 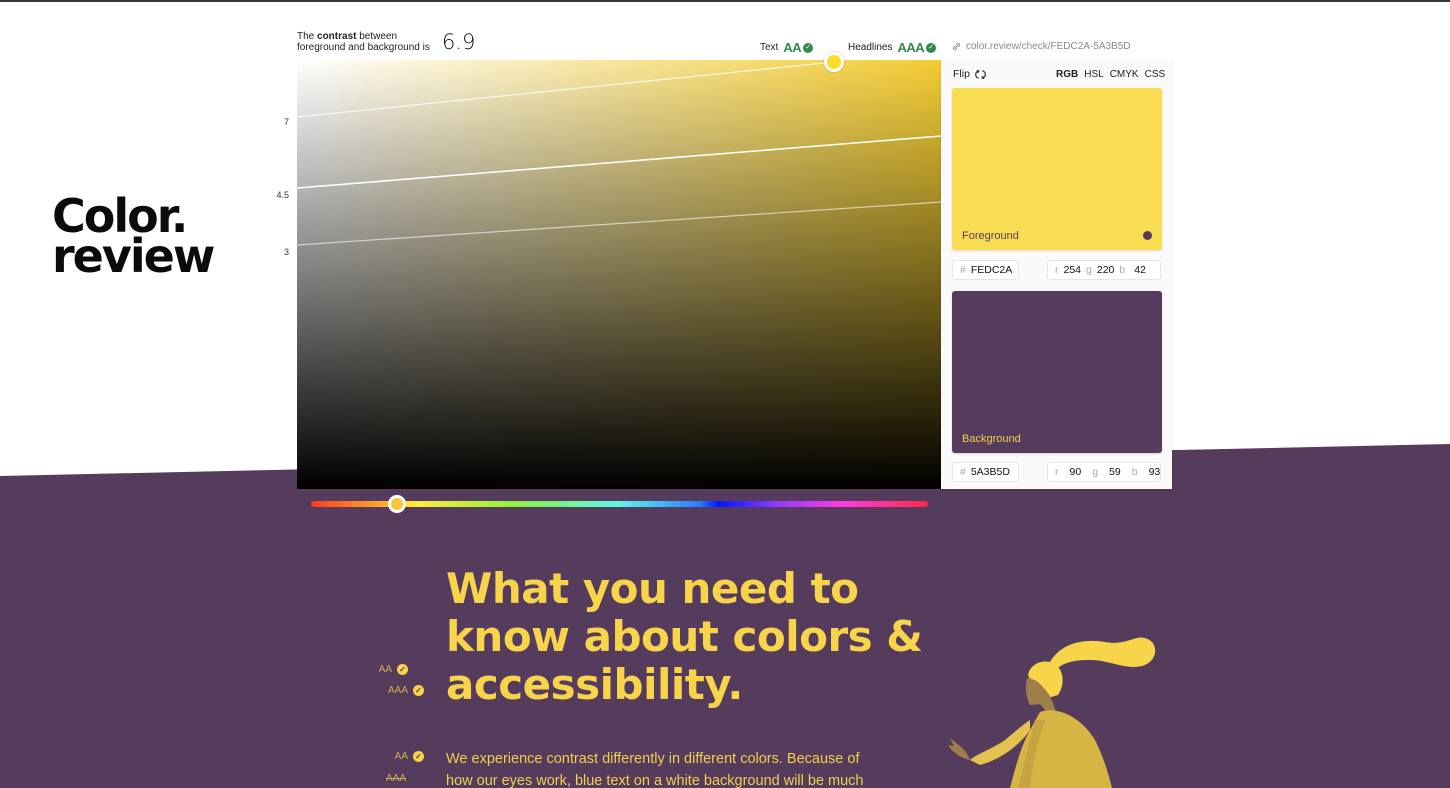 I want to click on contrast-label-pre: The, so click(x=307, y=36).